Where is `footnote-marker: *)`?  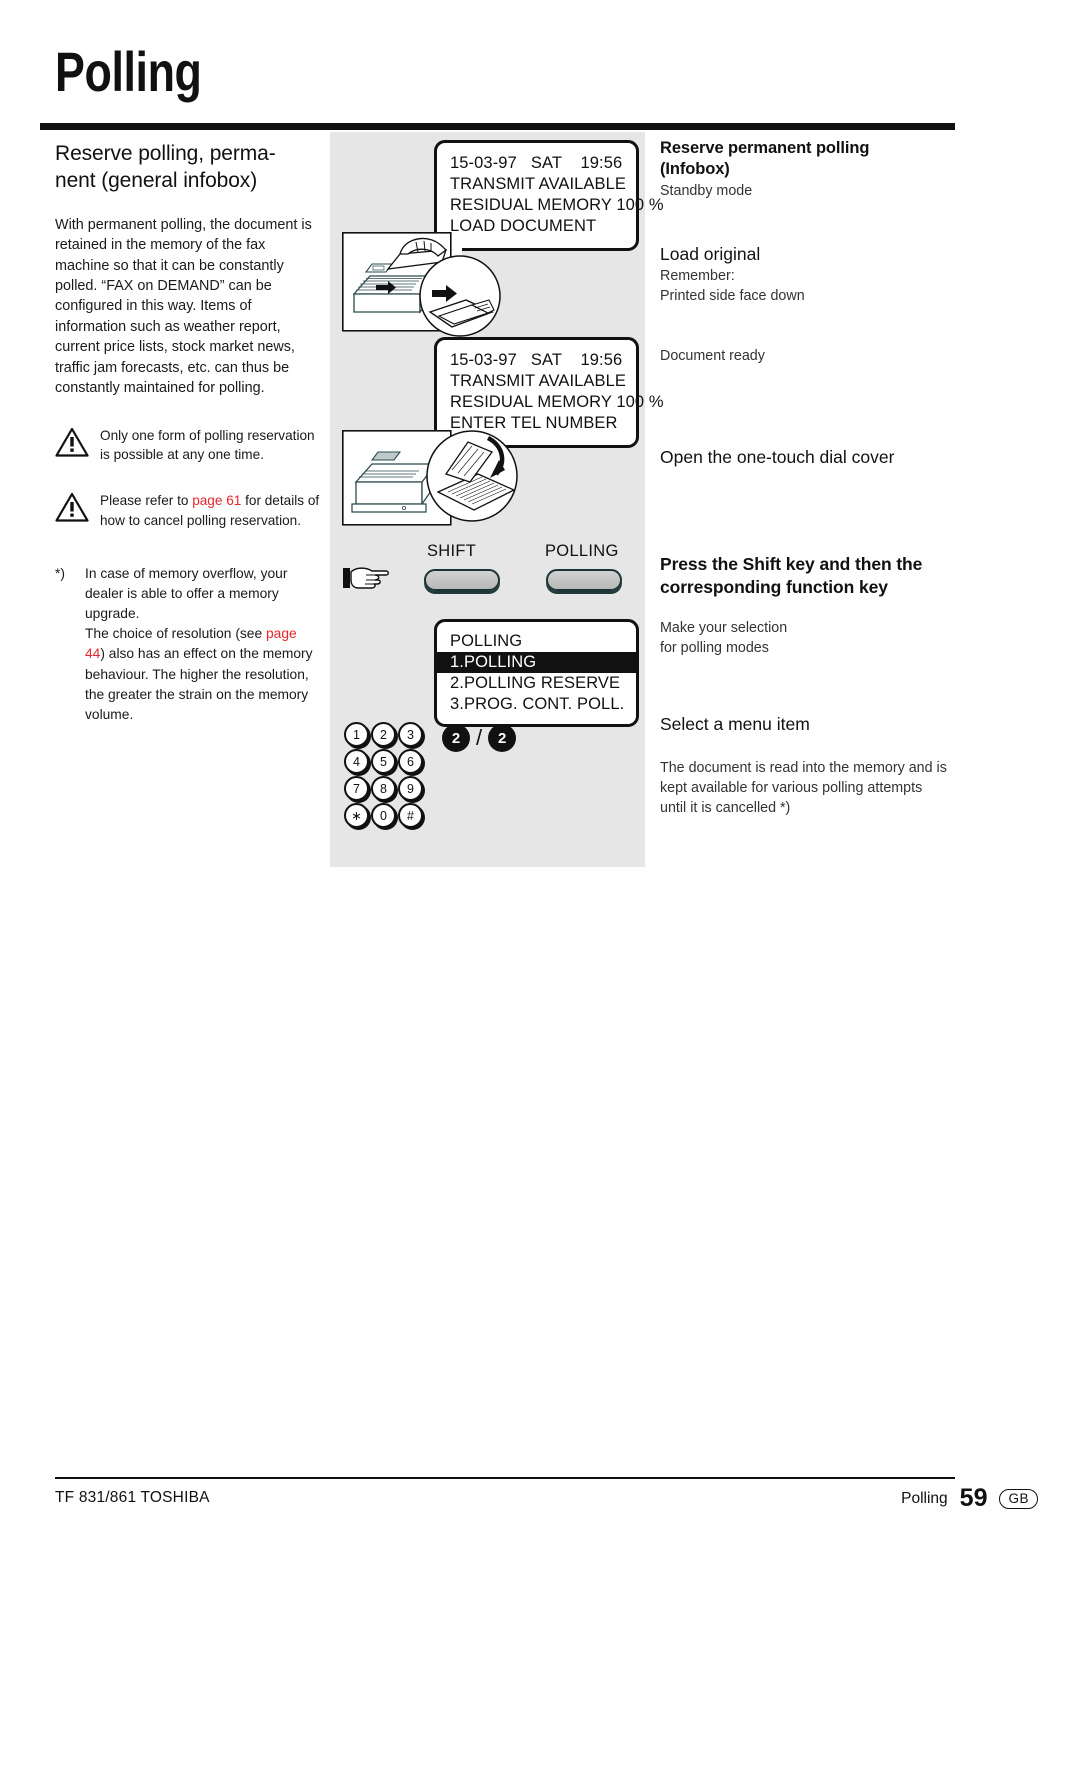 footnote-marker: *) is located at coordinates (60, 573).